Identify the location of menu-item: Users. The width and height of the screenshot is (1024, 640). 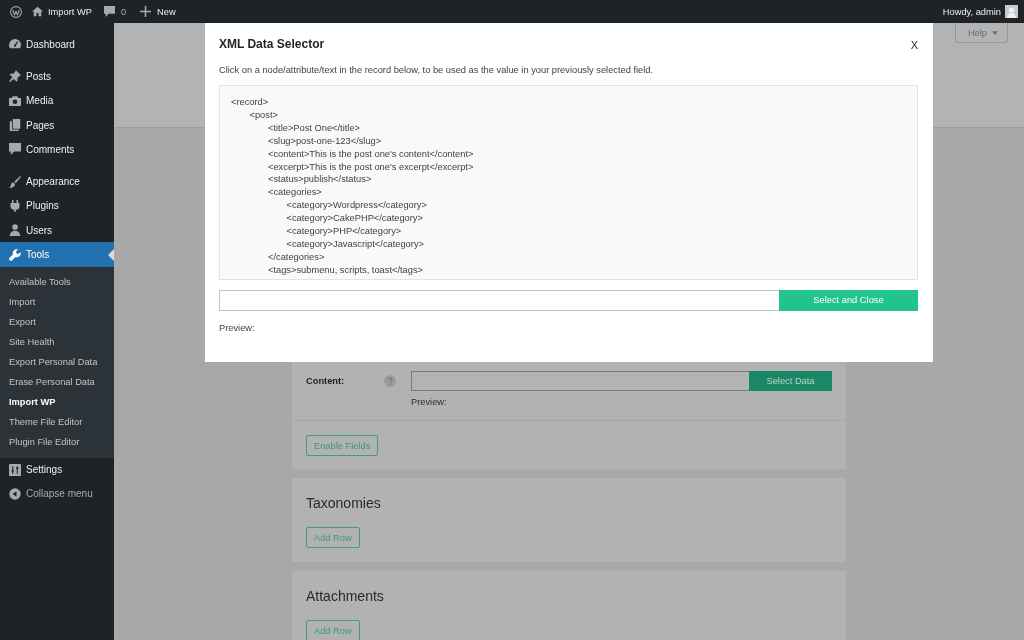
(31, 230).